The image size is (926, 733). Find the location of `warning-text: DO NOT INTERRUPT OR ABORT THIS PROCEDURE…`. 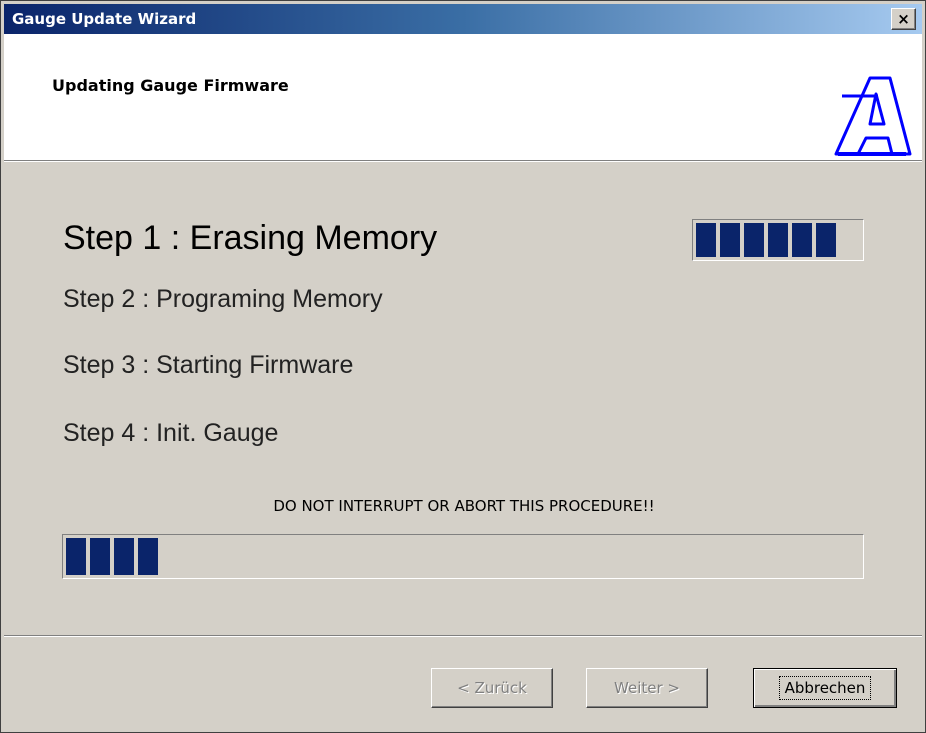

warning-text: DO NOT INTERRUPT OR ABORT THIS PROCEDURE… is located at coordinates (464, 506).